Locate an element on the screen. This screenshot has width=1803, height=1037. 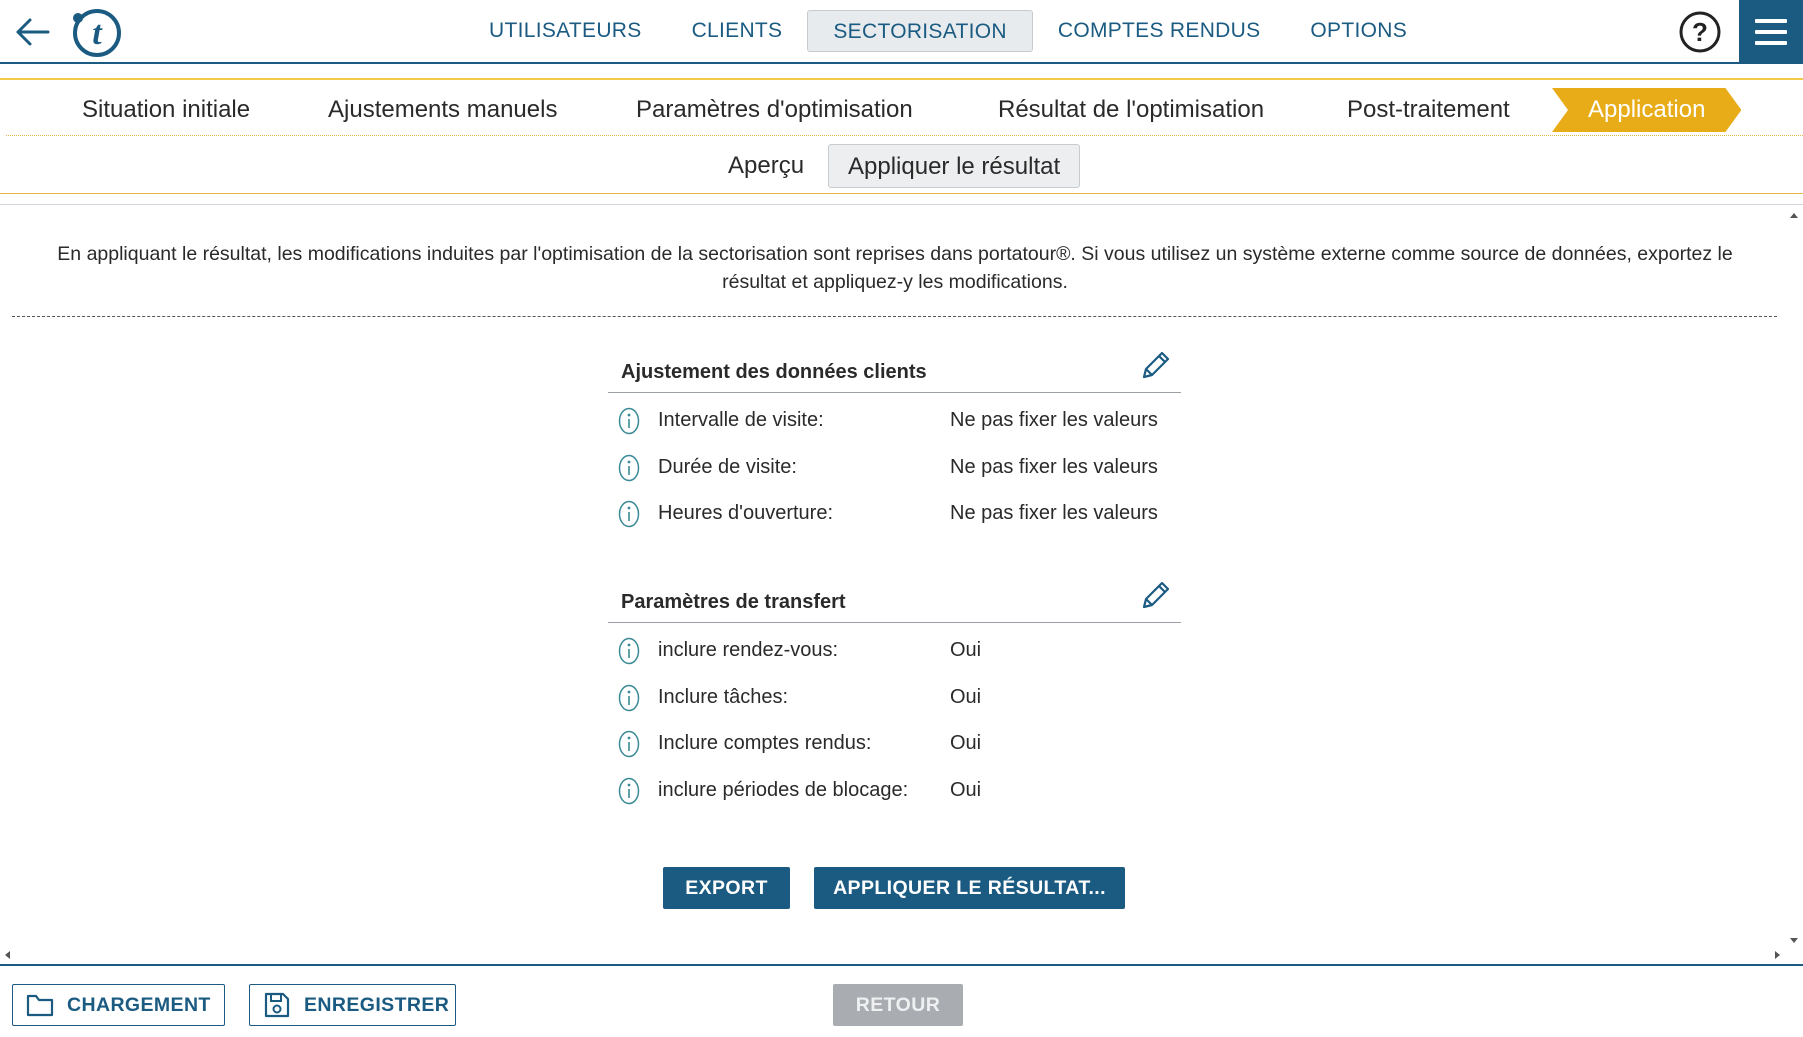
row-label: Heures d'ouverture: is located at coordinates (746, 513).